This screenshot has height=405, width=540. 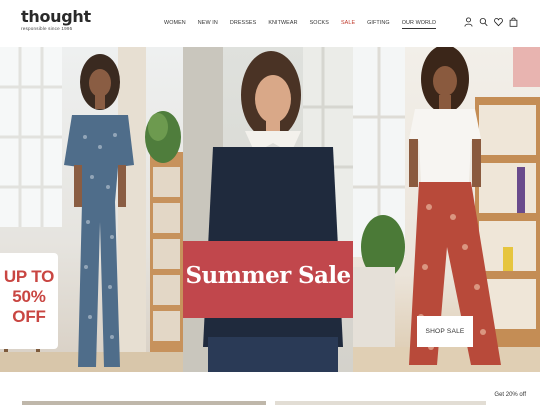 I want to click on nav-item-sale: SALE, so click(x=348, y=24).